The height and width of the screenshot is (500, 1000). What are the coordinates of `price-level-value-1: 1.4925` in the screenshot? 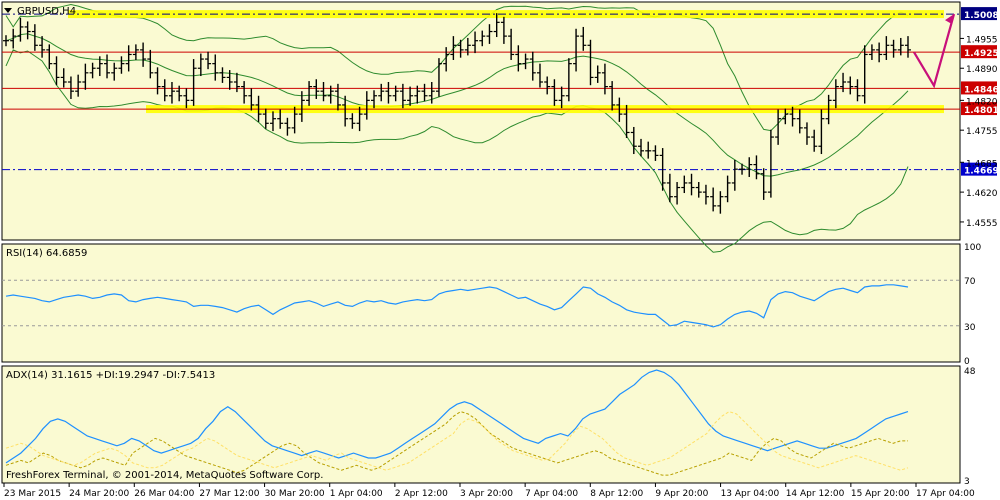 It's located at (981, 54).